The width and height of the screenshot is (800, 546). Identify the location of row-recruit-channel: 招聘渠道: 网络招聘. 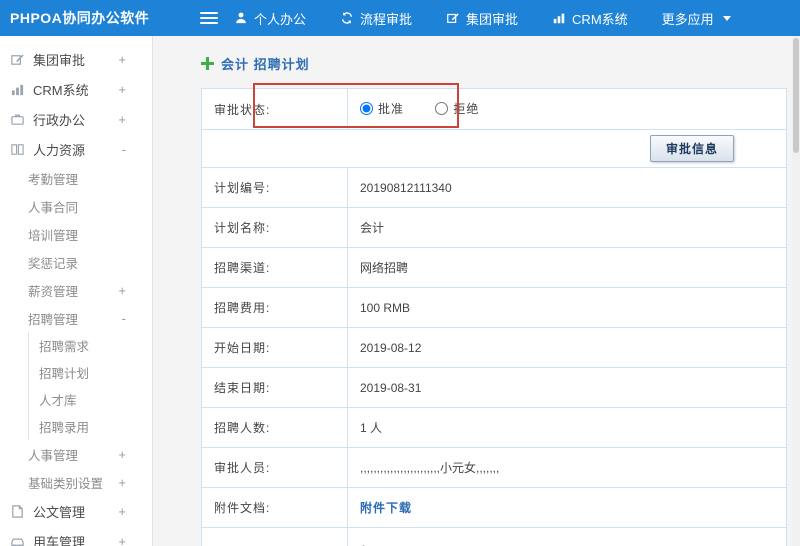
(494, 267).